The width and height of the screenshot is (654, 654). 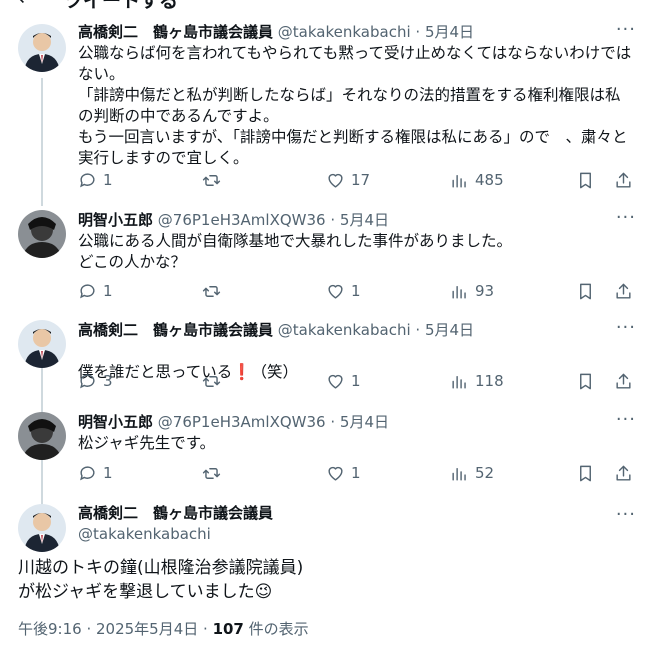 What do you see at coordinates (361, 180) in the screenshot?
I see `like-count: 17` at bounding box center [361, 180].